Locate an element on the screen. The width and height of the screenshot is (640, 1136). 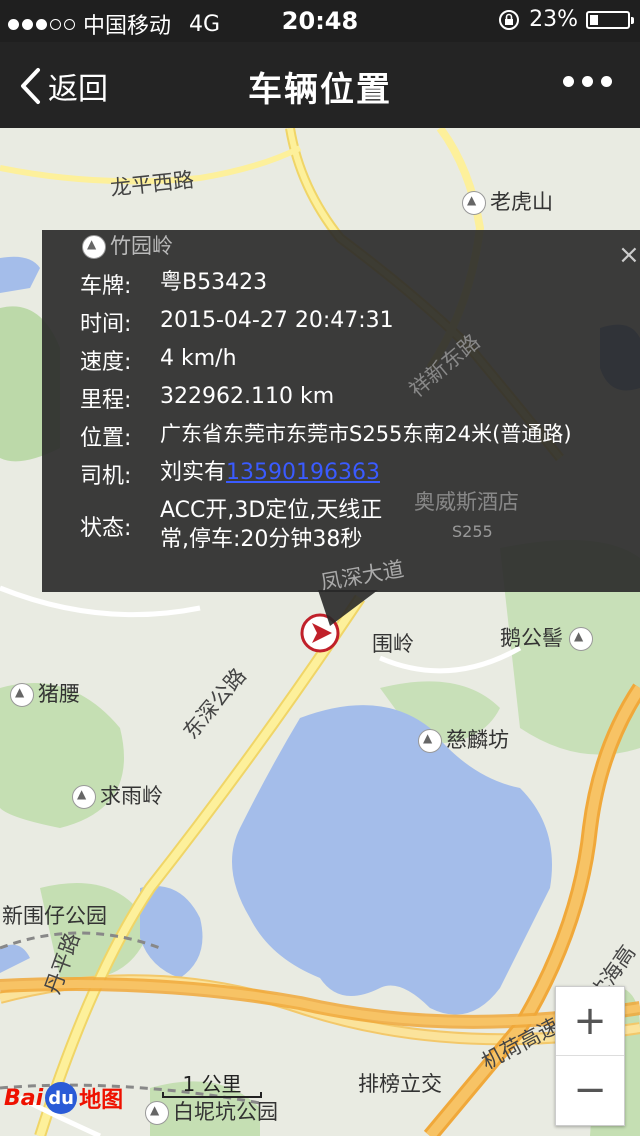
paw-icon: du is located at coordinates (61, 1098).